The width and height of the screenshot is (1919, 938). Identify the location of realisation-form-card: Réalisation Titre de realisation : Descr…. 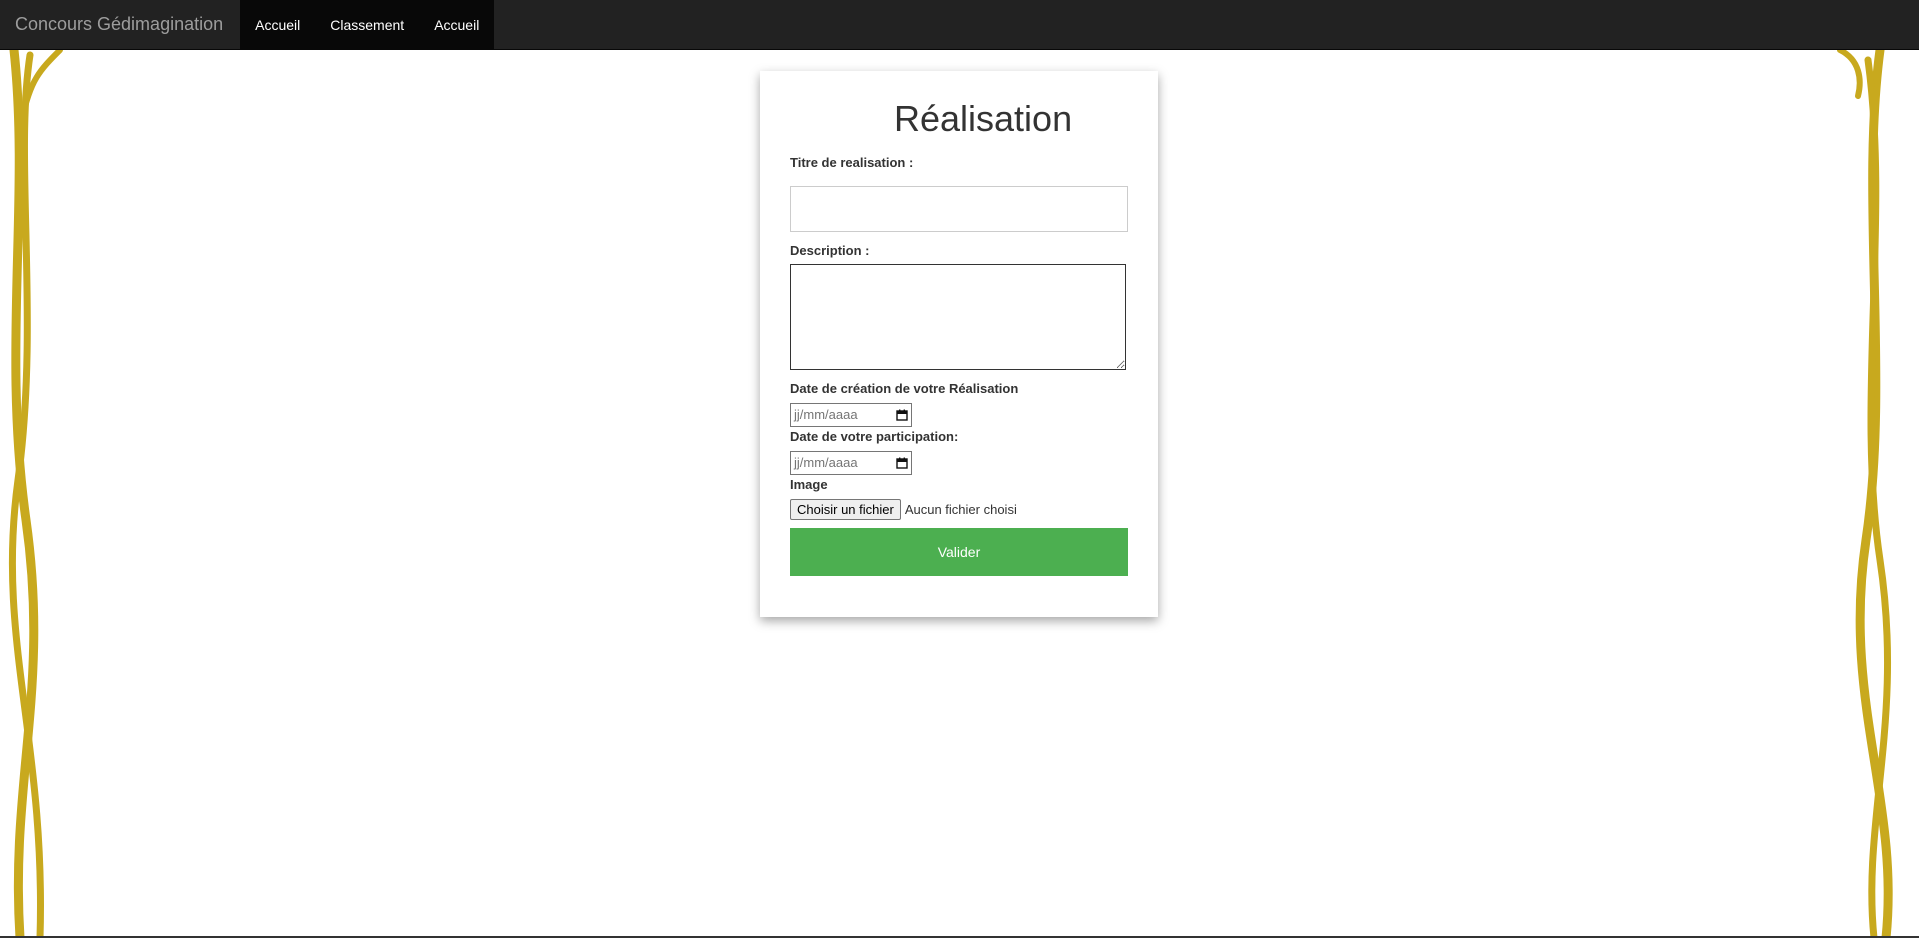
(959, 344).